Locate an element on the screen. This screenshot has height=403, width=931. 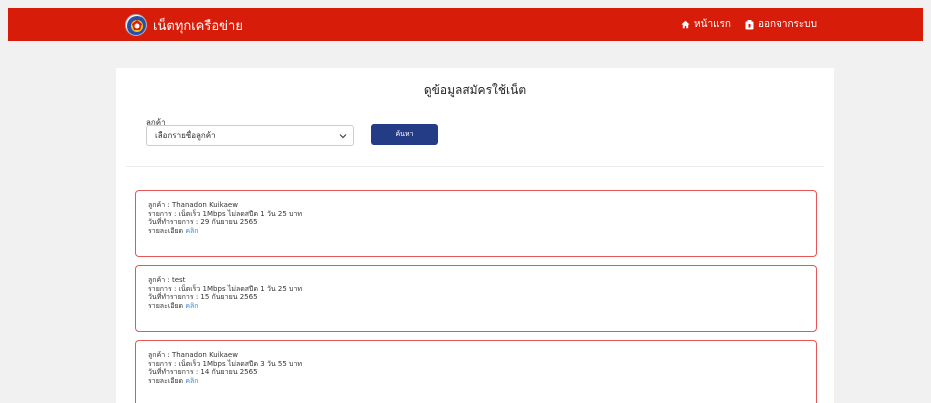
nav-logout: ออกจากระบบ is located at coordinates (781, 24).